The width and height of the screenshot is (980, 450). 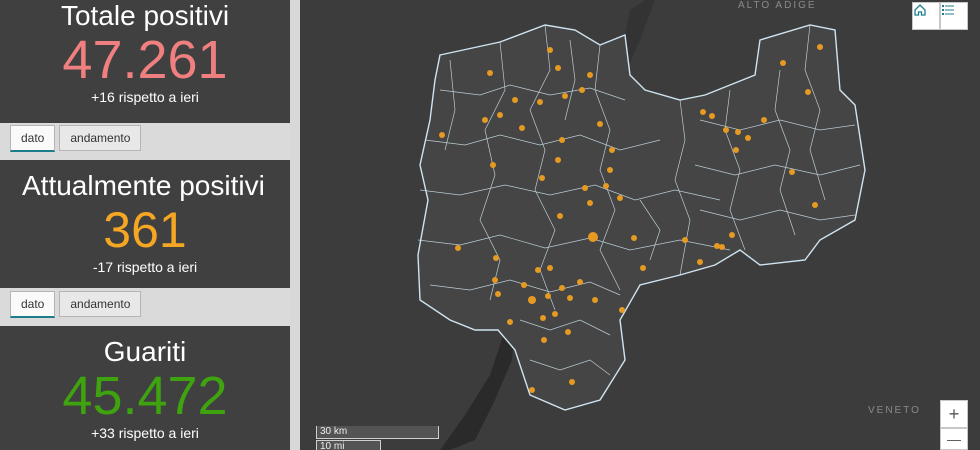 I want to click on tabs-attualmente-positivi: dato andamento, so click(x=76, y=304).